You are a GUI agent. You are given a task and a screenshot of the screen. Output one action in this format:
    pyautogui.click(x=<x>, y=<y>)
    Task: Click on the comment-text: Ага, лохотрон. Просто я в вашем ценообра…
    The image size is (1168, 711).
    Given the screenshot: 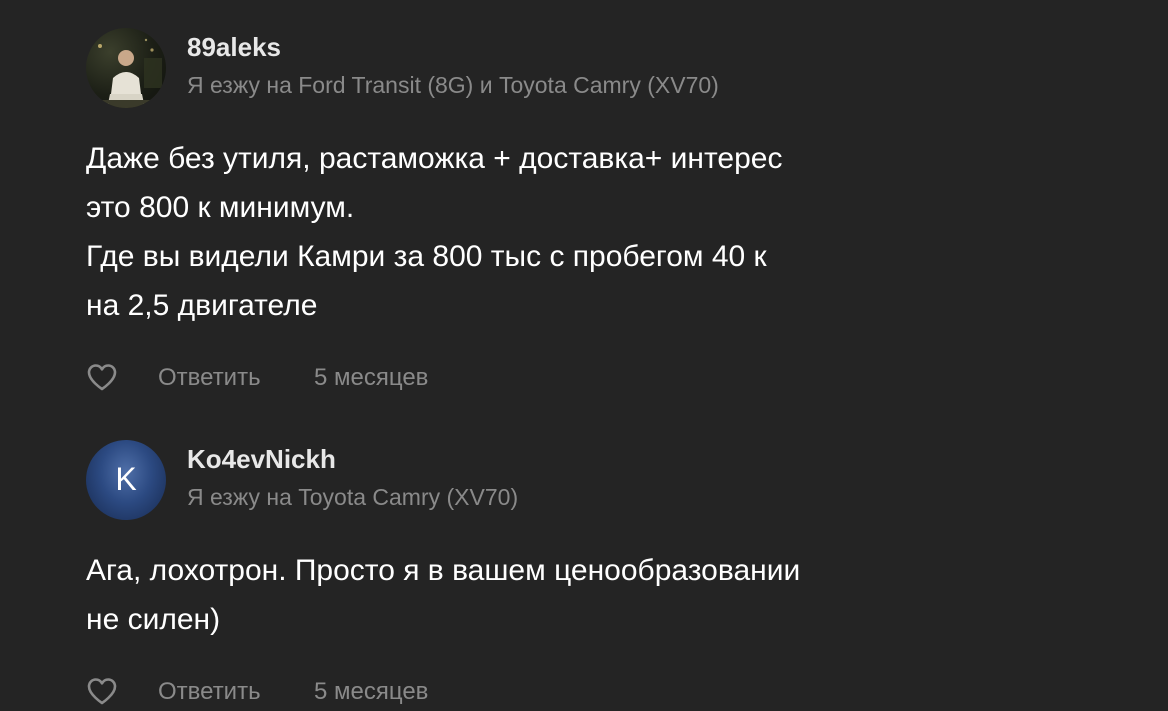 What is the action you would take?
    pyautogui.click(x=536, y=595)
    